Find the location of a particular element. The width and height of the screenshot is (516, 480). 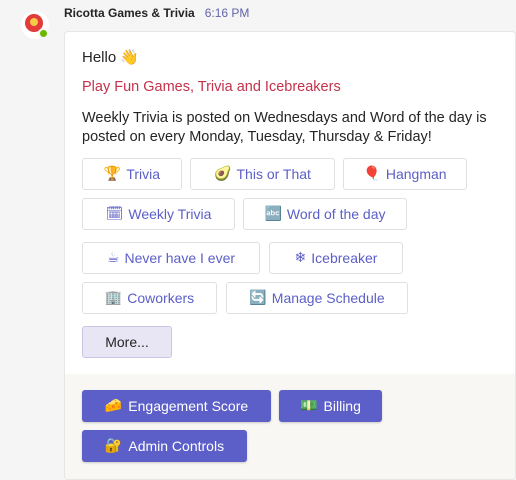

icebreaker-button: ❄ Icebreaker is located at coordinates (336, 258).